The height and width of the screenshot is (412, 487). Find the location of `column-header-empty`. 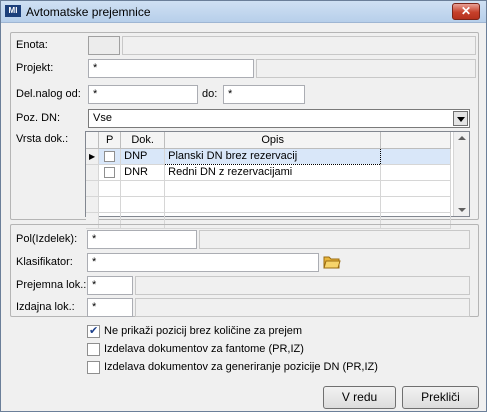

column-header-empty is located at coordinates (416, 140).